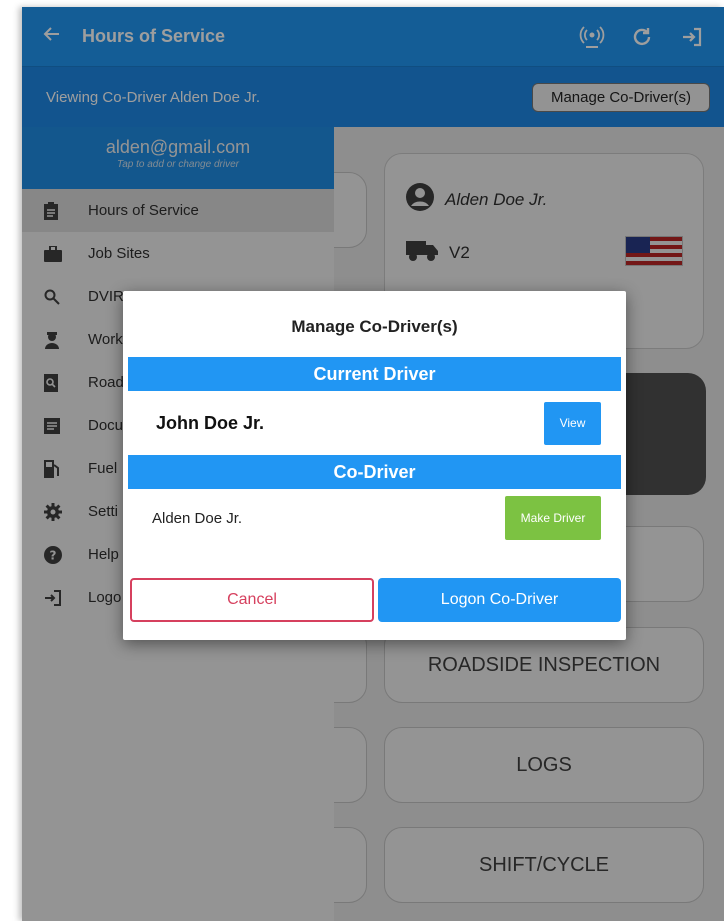  I want to click on logon-co-driver-button: Logon Co-Driver, so click(499, 600).